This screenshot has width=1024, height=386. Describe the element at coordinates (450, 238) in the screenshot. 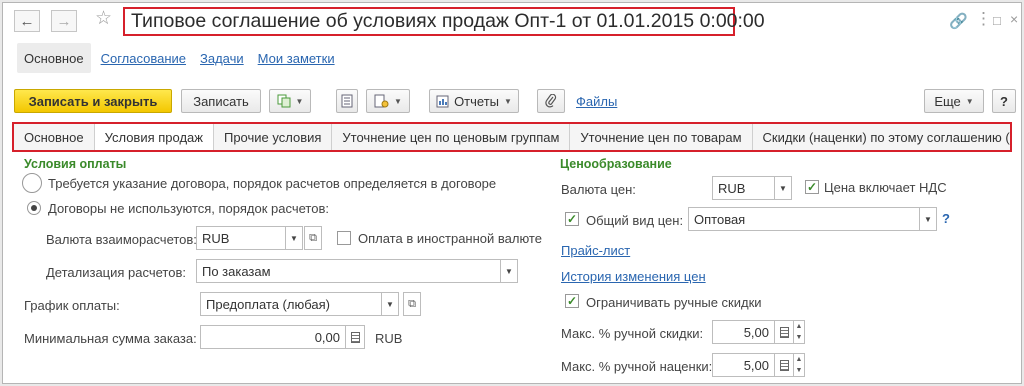

I see `foreign-currency-label: Оплата в иностранной валюте` at that location.